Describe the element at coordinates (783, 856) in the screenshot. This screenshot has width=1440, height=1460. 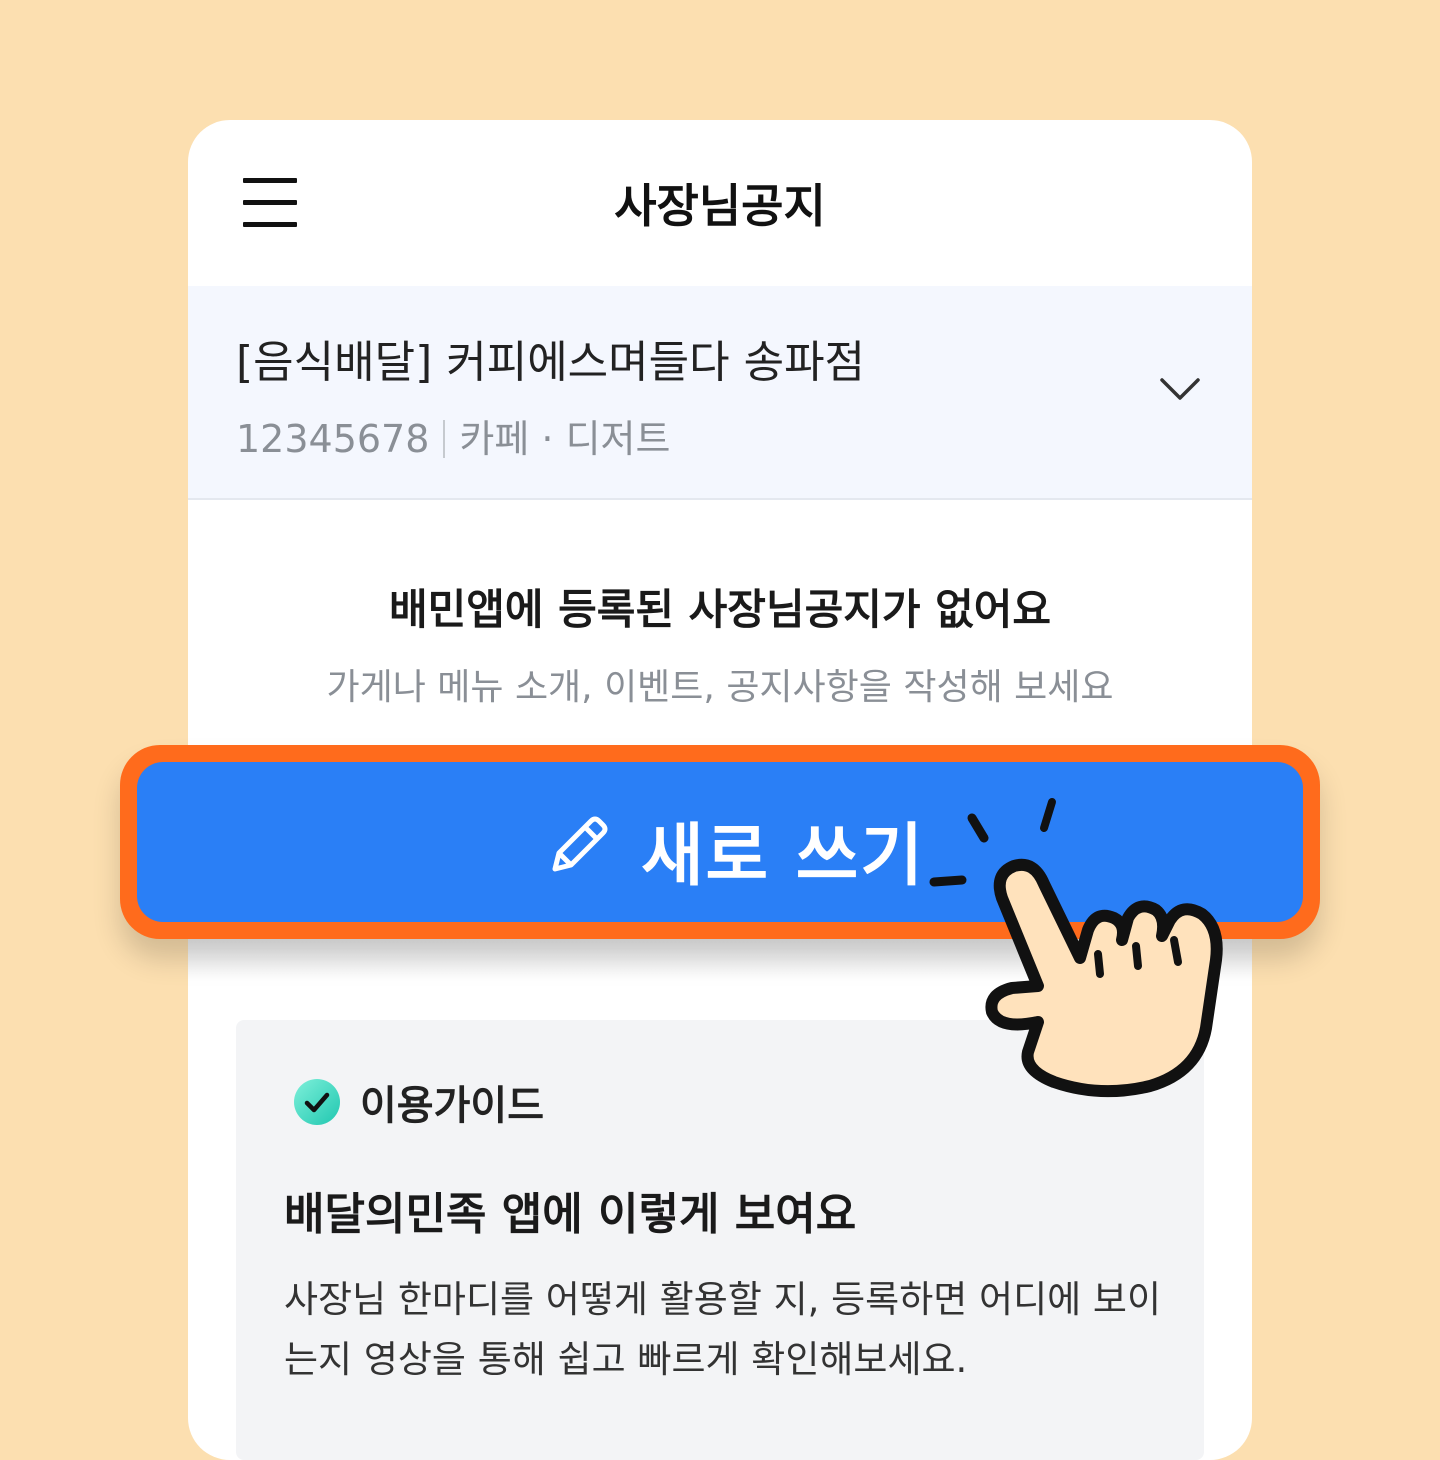
I see `write-new-label: 새로 쓰기` at that location.